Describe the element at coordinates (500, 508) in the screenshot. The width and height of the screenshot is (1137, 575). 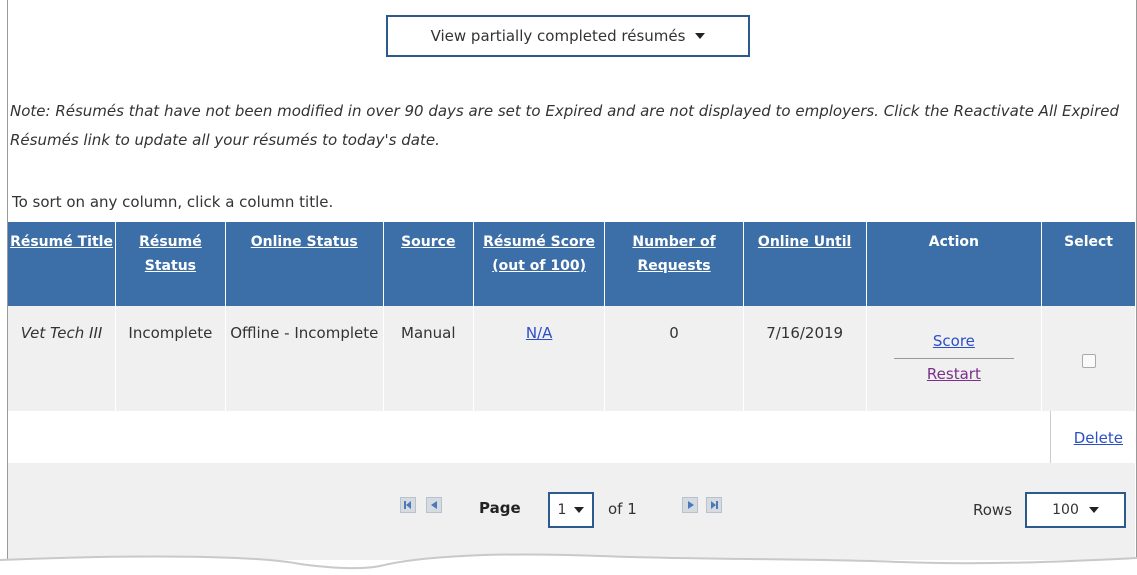
I see `page-label: Page` at that location.